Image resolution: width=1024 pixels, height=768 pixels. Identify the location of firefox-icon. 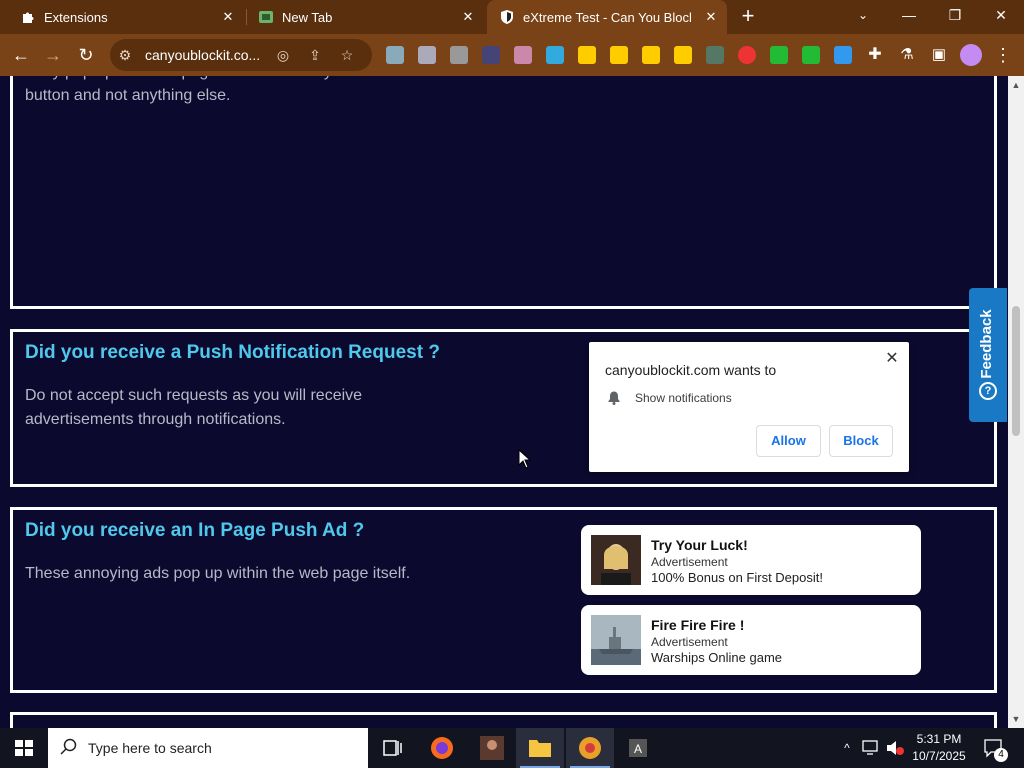
(442, 748).